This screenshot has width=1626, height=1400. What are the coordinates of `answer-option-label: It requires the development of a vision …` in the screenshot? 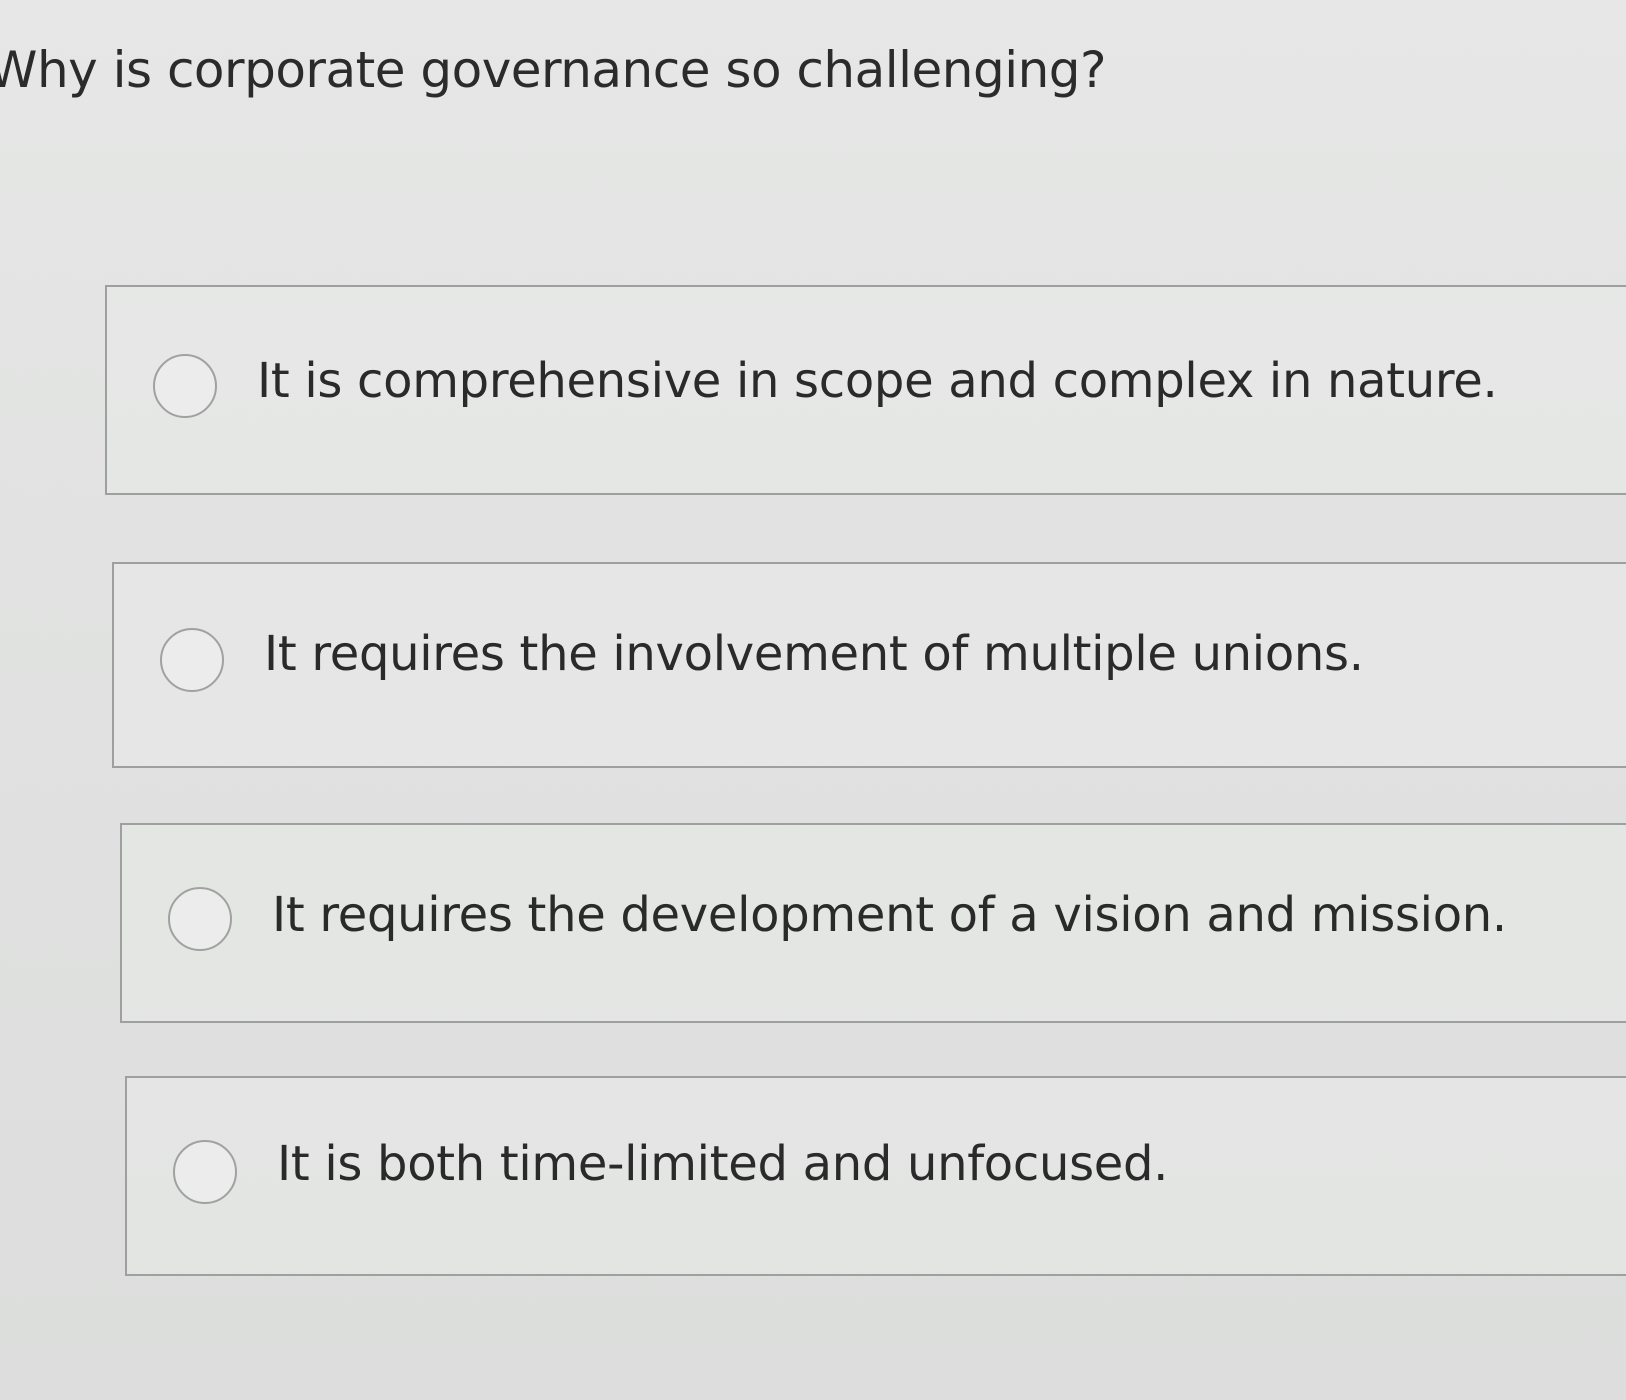 It's located at (889, 915).